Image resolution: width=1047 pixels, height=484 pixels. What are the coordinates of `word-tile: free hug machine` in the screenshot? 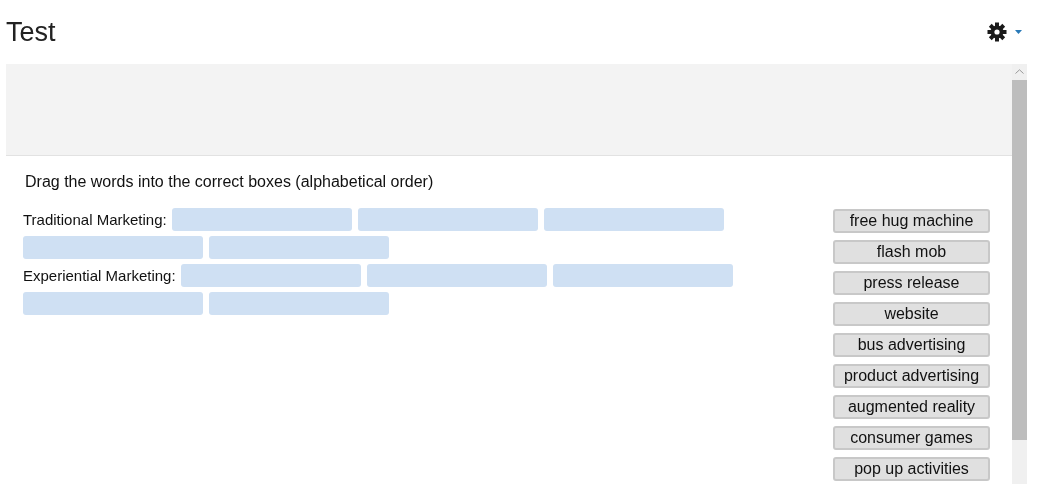 It's located at (911, 221).